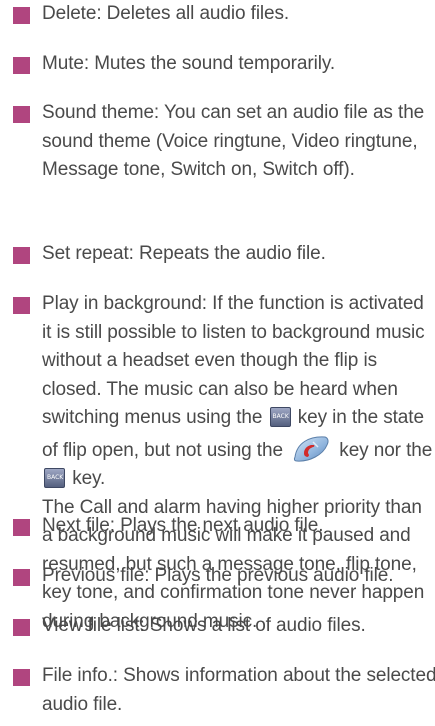 The height and width of the screenshot is (726, 435). What do you see at coordinates (184, 253) in the screenshot?
I see `item-text: Set repeat: Repeats the audio file.` at bounding box center [184, 253].